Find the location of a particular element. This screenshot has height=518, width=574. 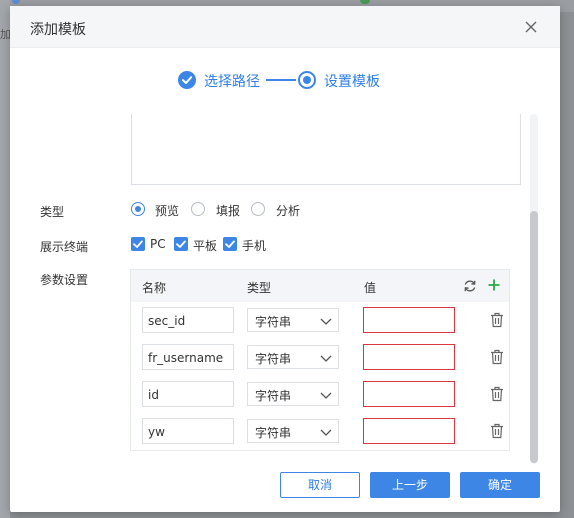

param-name-input: yw is located at coordinates (188, 431).